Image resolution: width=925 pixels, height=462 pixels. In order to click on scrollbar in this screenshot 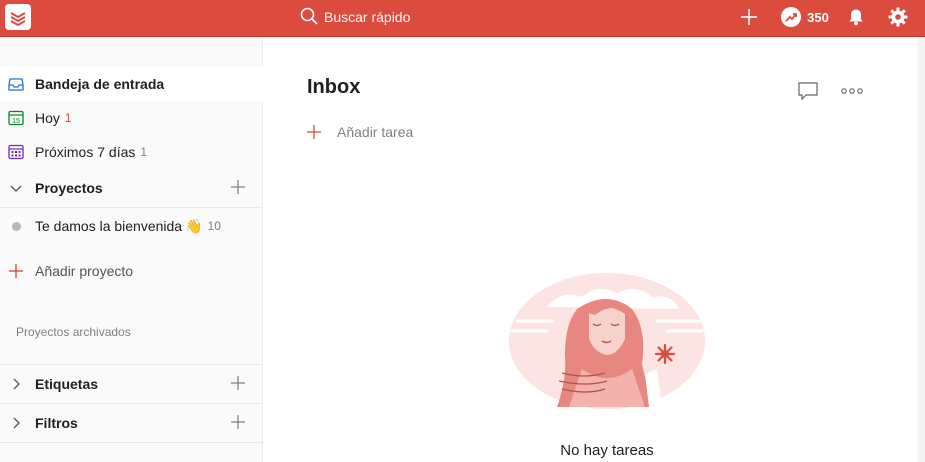, I will do `click(921, 249)`.